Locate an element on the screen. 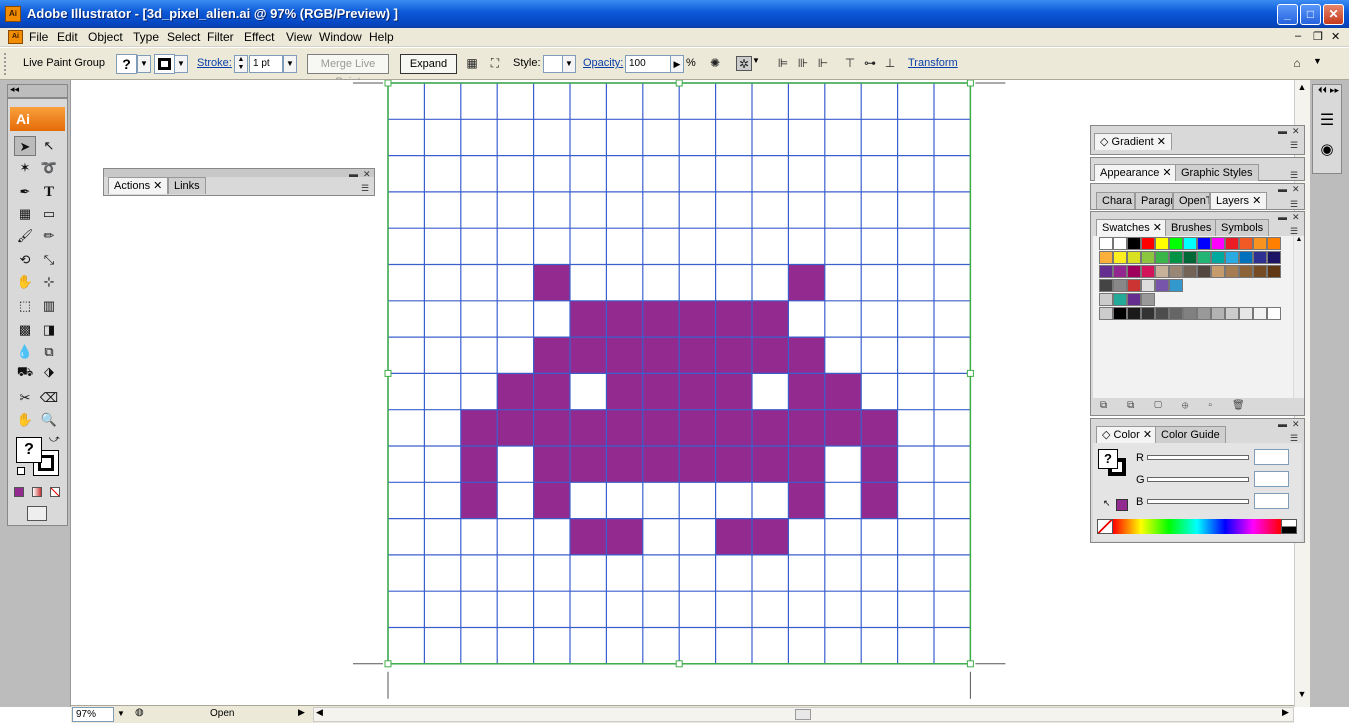 The image size is (1349, 725). transform-link: Transform is located at coordinates (933, 63).